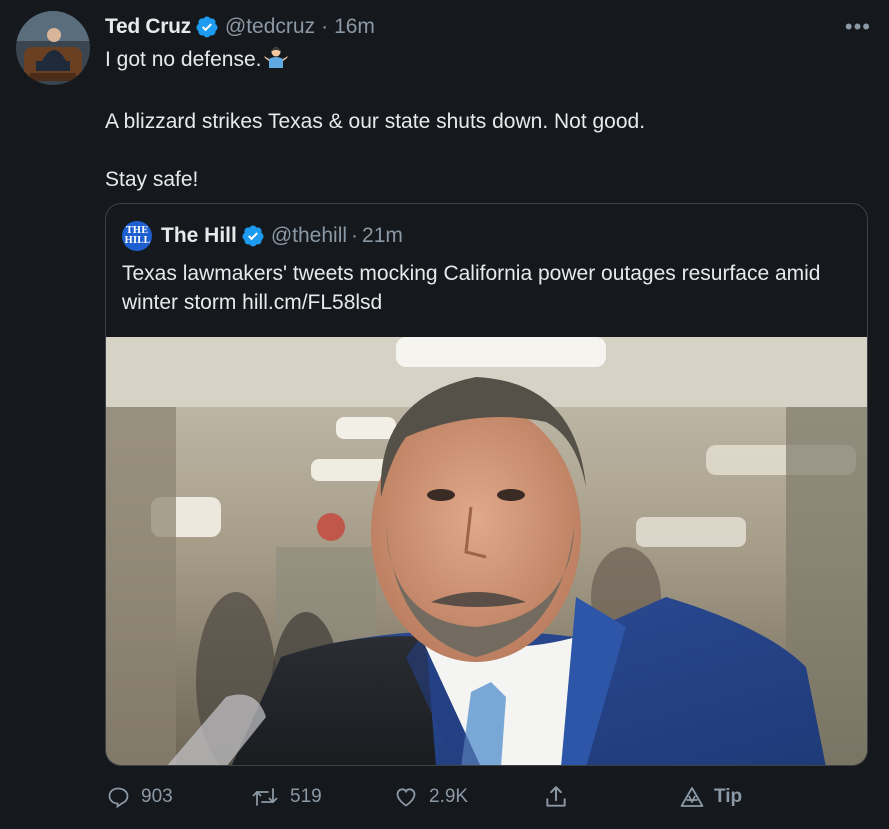  What do you see at coordinates (711, 797) in the screenshot?
I see `tip-button: Tip` at bounding box center [711, 797].